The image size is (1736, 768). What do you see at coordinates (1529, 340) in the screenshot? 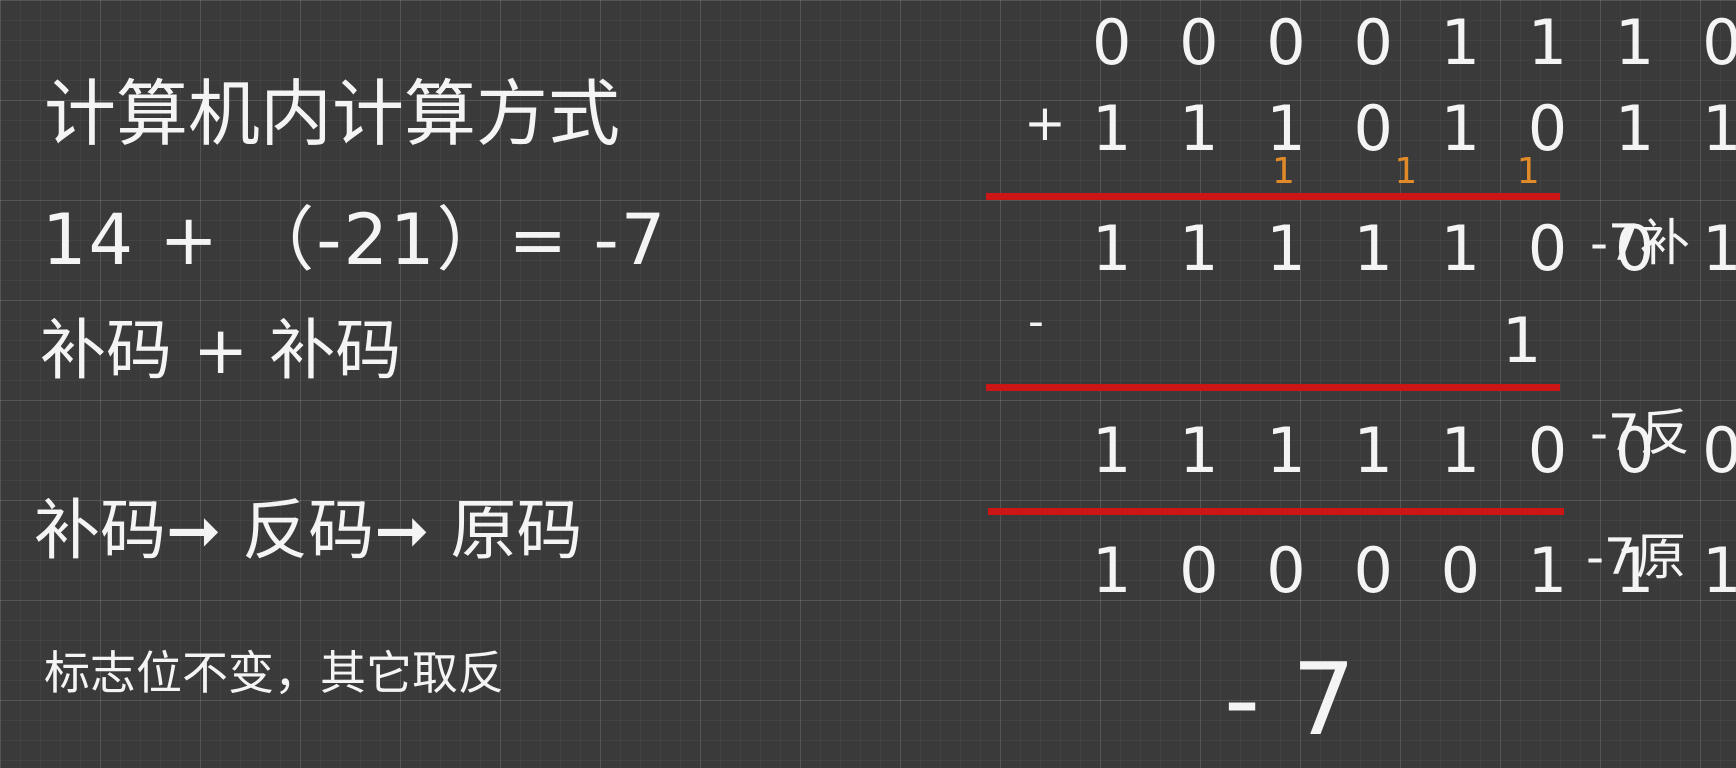
I see `subtrahend-row: 1` at bounding box center [1529, 340].